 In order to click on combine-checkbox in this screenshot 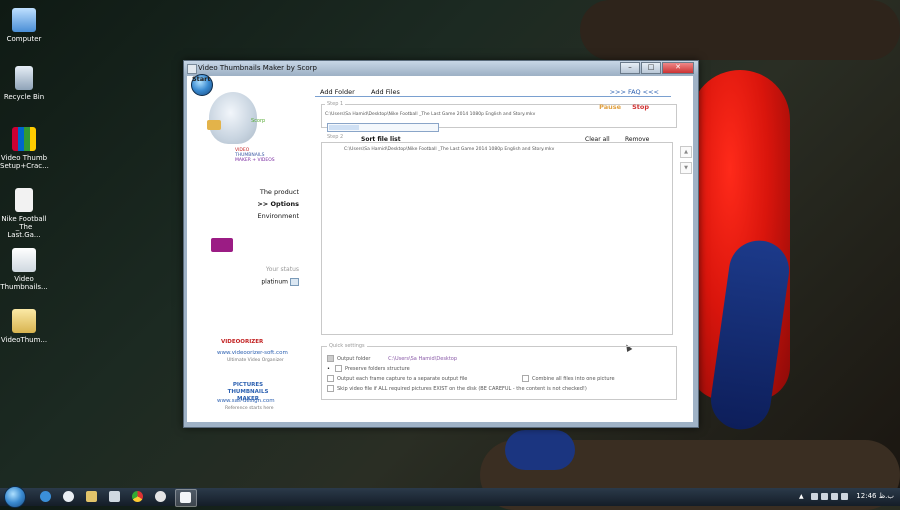, I will do `click(525, 378)`.